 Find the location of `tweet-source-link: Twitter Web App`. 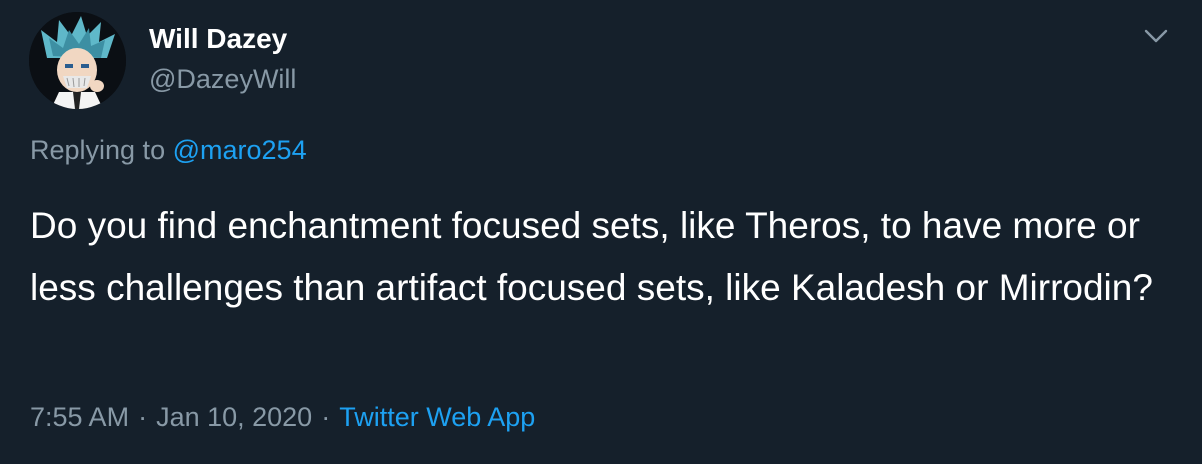

tweet-source-link: Twitter Web App is located at coordinates (437, 417).